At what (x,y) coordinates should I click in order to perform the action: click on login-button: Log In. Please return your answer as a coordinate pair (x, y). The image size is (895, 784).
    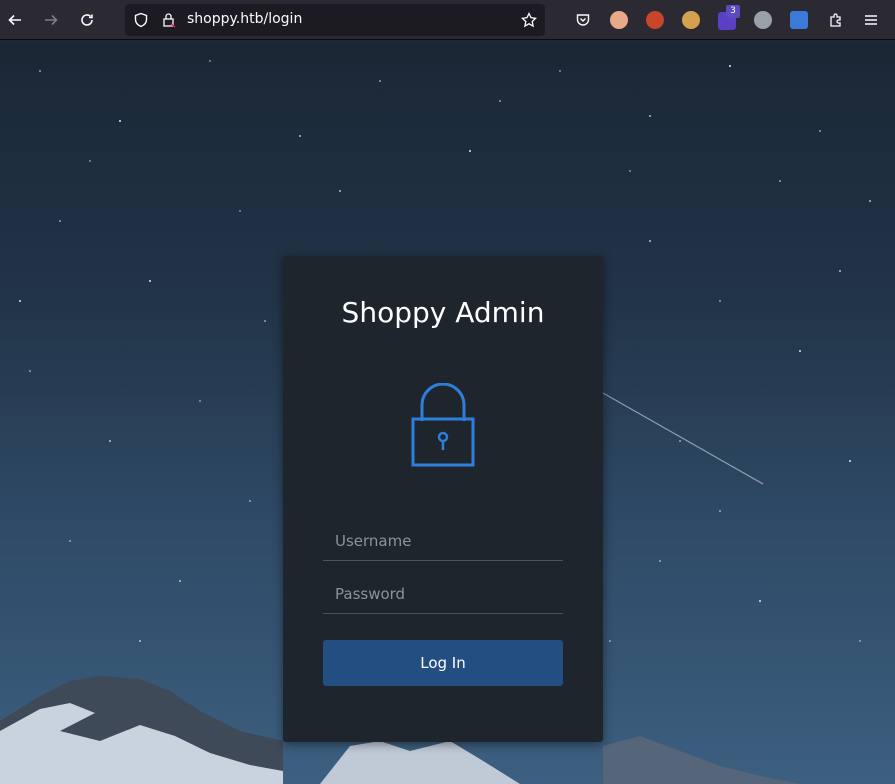
    Looking at the image, I should click on (443, 663).